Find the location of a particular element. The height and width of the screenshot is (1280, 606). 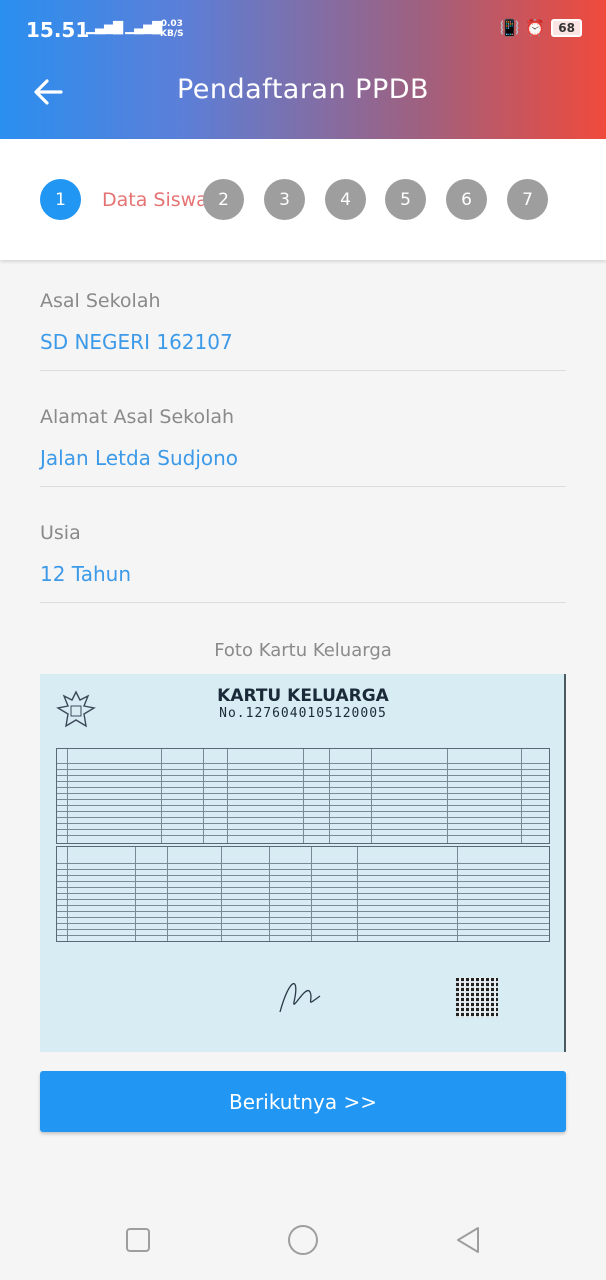

back-nav-button is located at coordinates (468, 1240).